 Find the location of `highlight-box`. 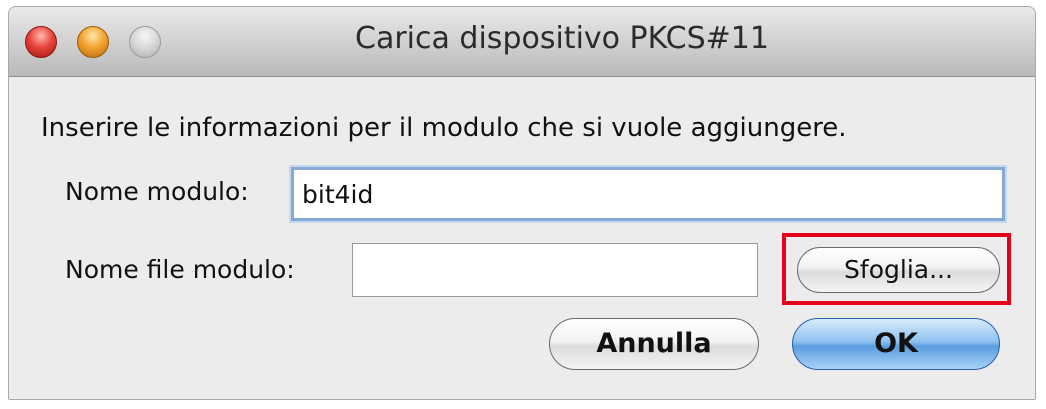

highlight-box is located at coordinates (896, 269).